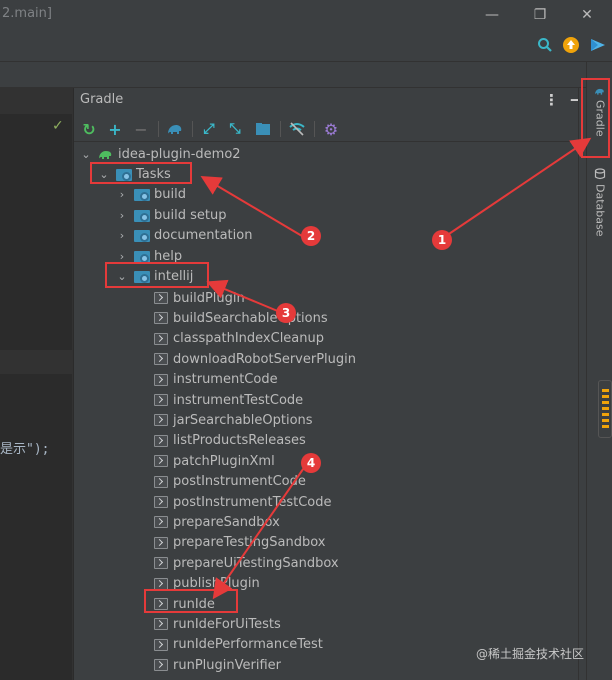  Describe the element at coordinates (530, 654) in the screenshot. I see `watermark: @稀土掘金技术社区` at that location.